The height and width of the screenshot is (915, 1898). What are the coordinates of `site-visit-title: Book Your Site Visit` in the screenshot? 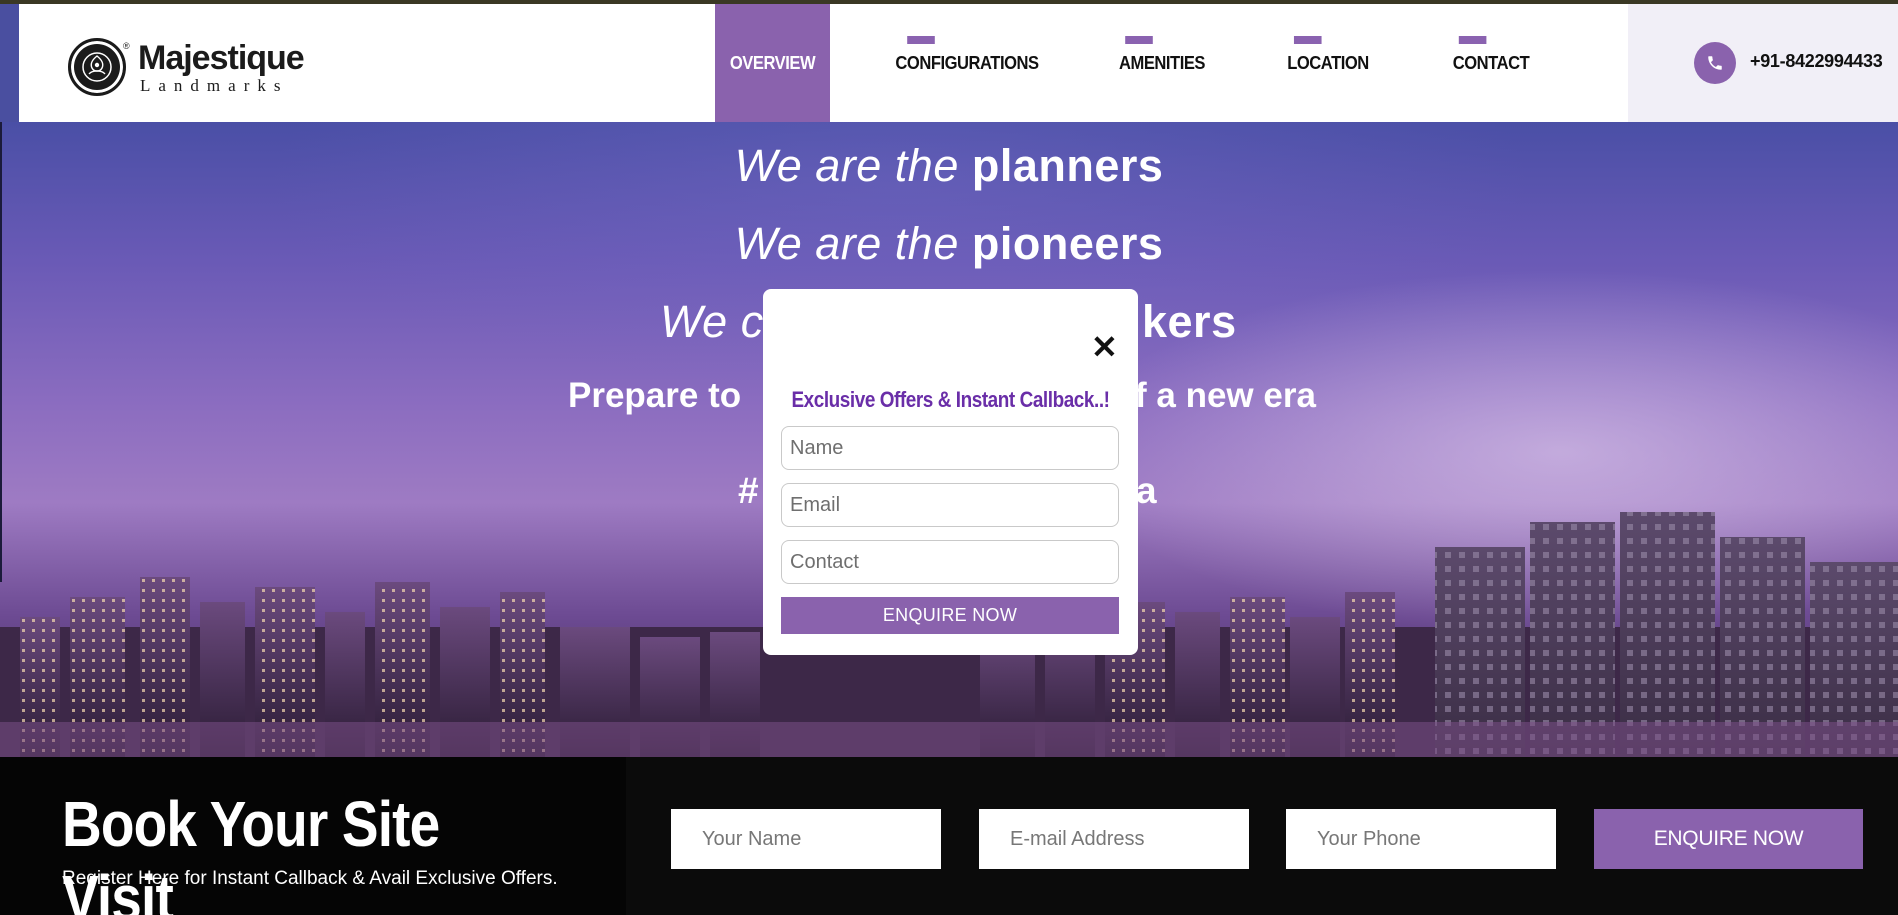 It's located at (251, 851).